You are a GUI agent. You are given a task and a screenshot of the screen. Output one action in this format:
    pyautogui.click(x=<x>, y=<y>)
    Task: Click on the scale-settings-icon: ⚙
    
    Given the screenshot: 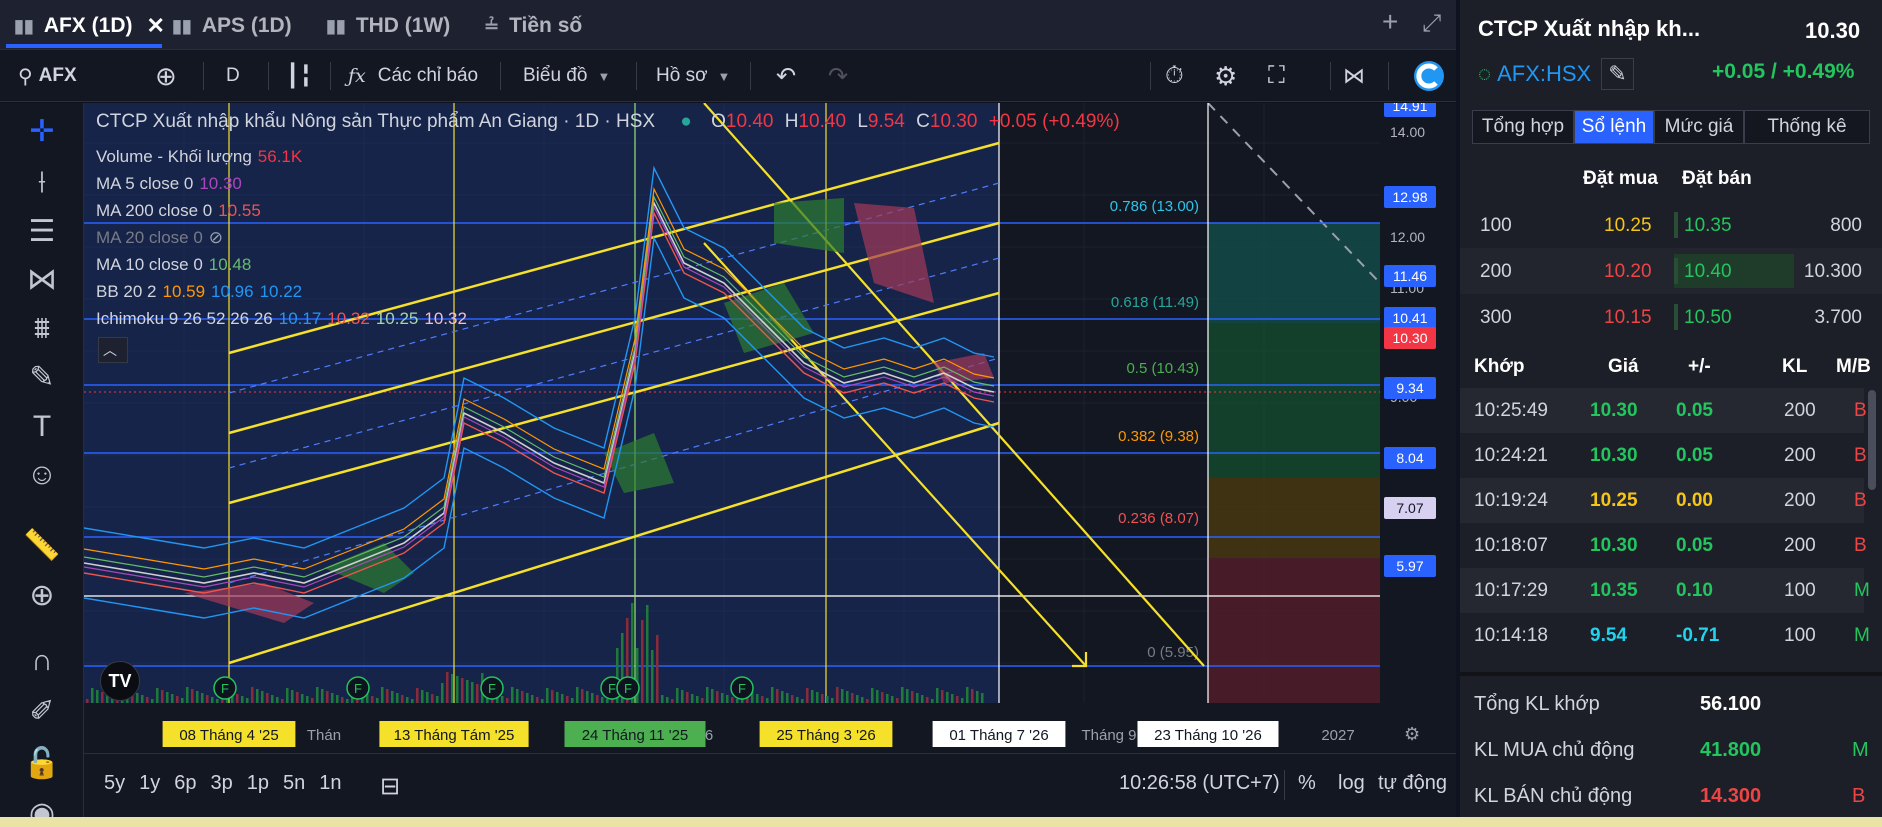 What is the action you would take?
    pyautogui.click(x=1412, y=734)
    